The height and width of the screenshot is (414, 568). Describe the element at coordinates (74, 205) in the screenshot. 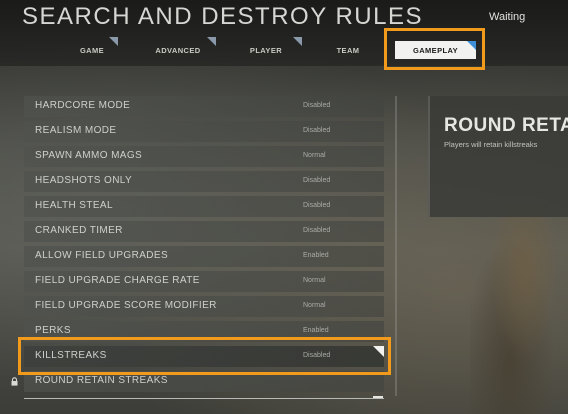

I see `rule-label: HEALTH STEAL` at that location.